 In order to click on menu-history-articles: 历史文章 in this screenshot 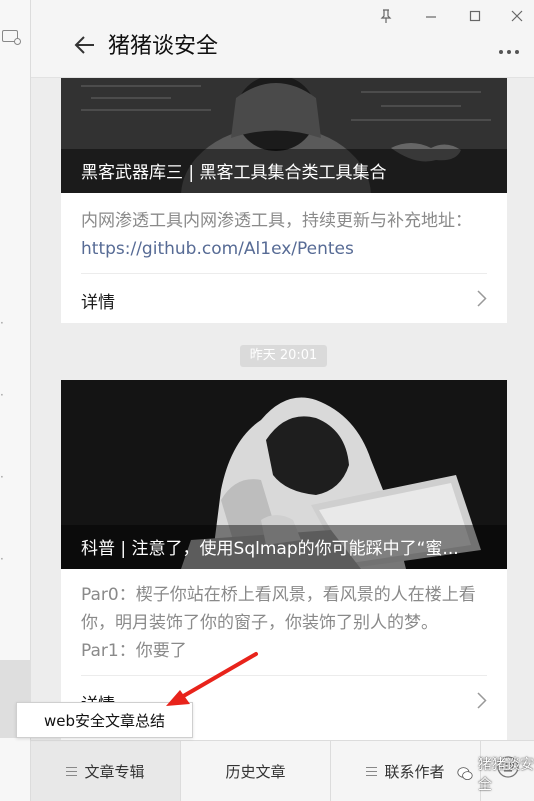, I will do `click(255, 771)`.